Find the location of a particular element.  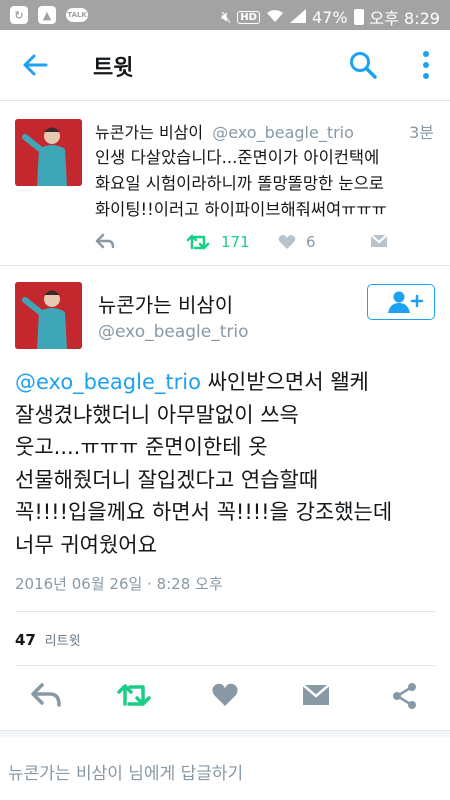

tweet-text-line: 너무 귀여웠어요 is located at coordinates (86, 544).